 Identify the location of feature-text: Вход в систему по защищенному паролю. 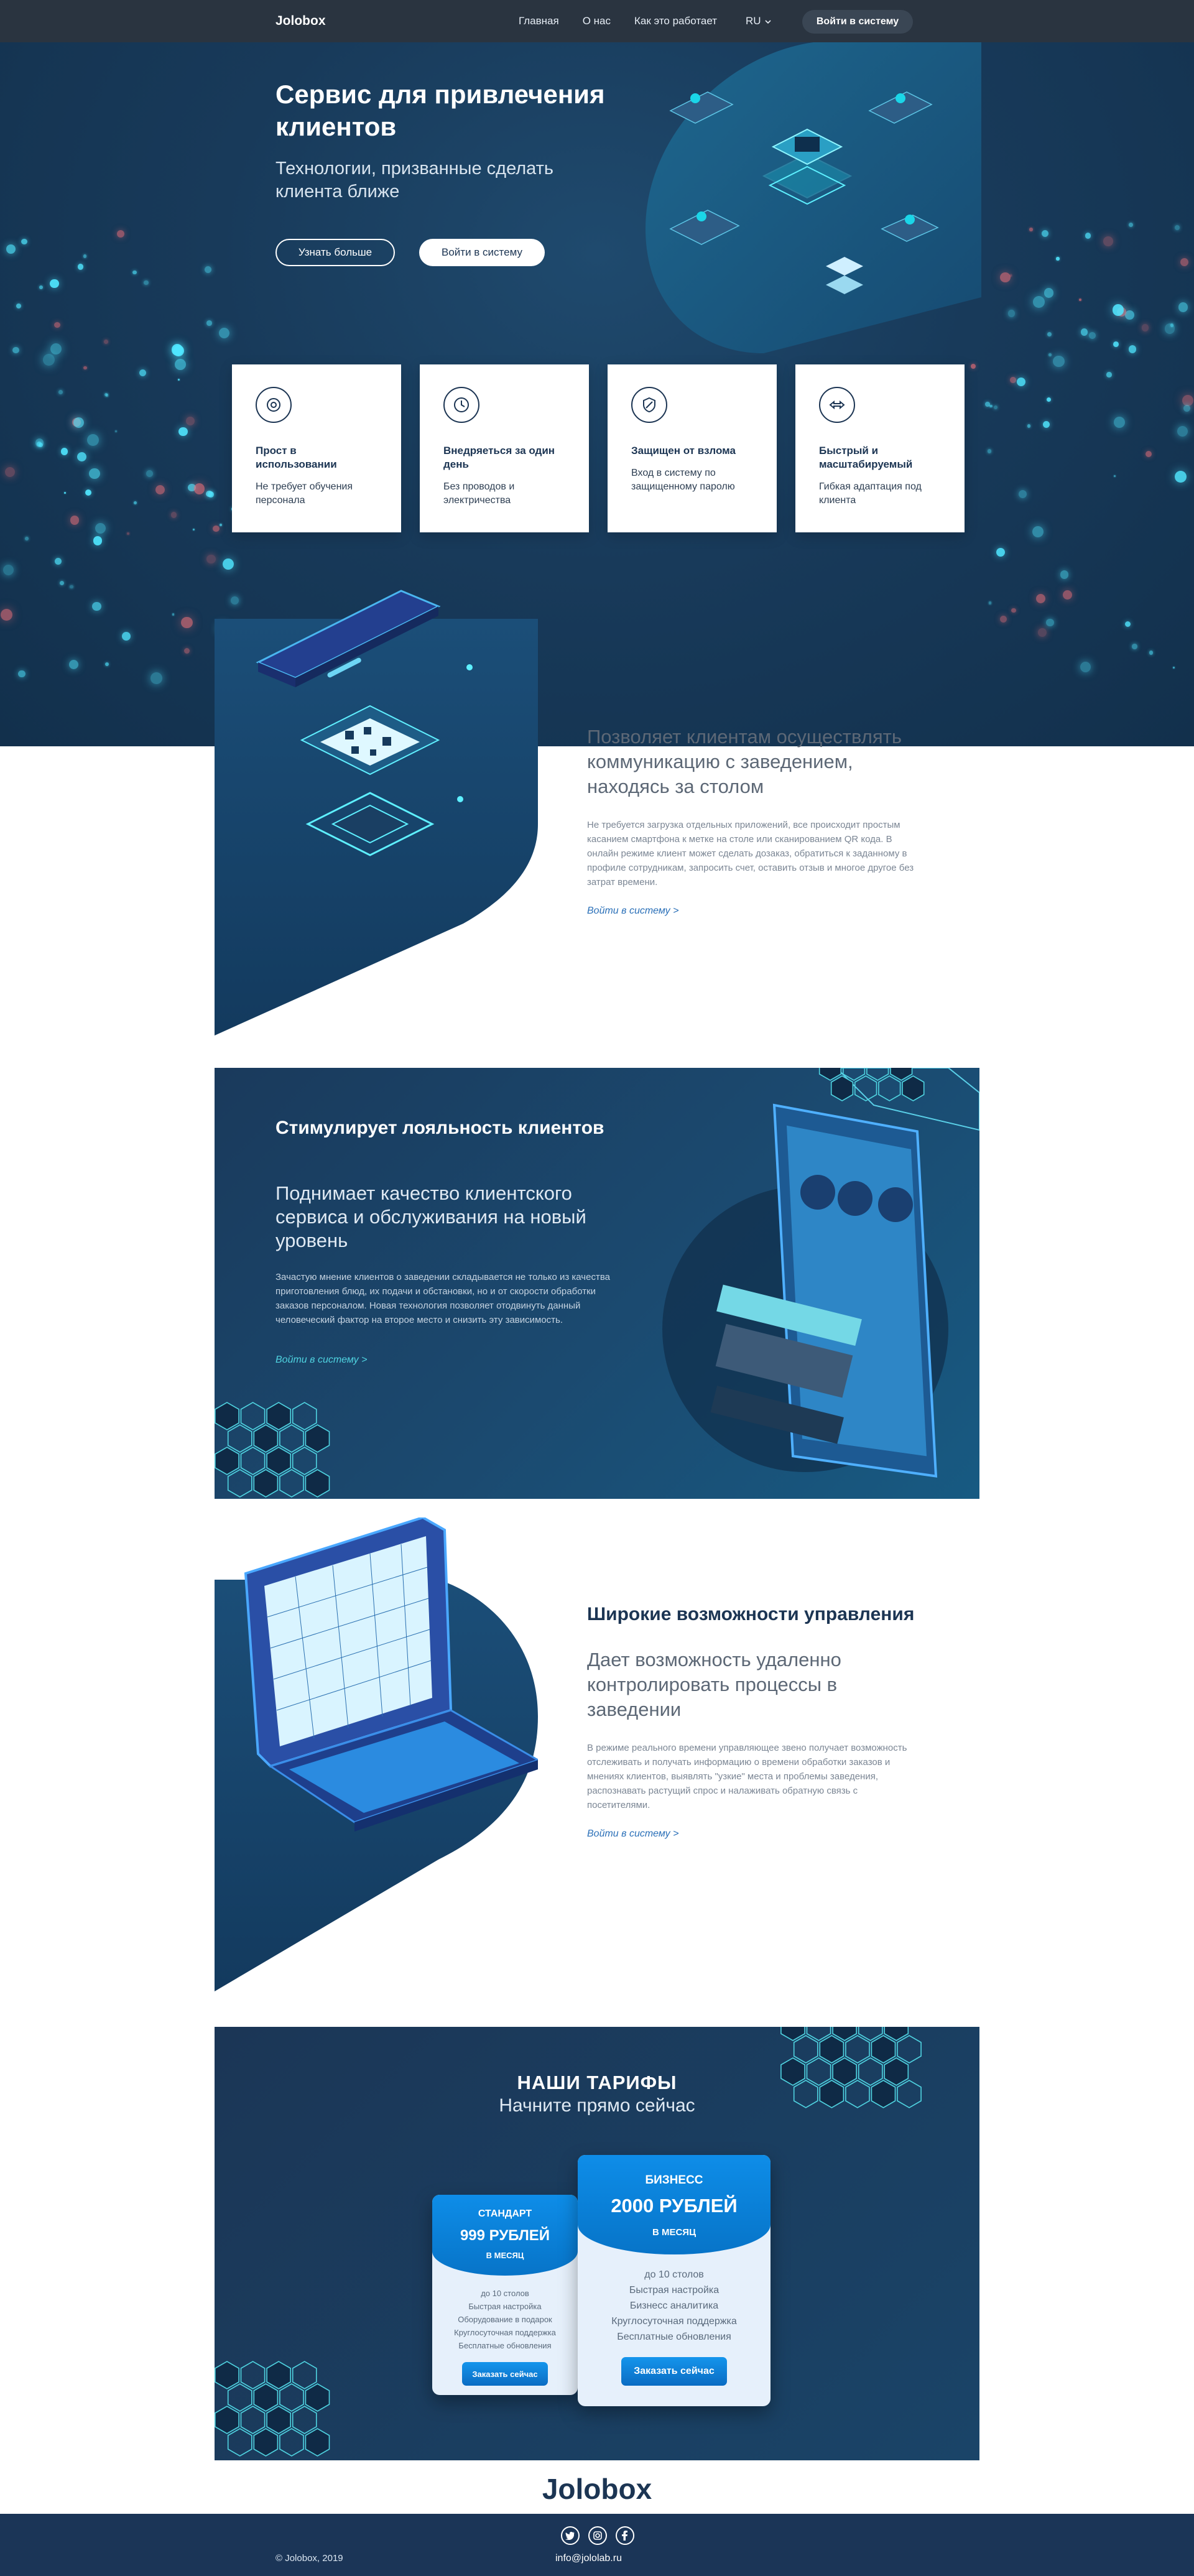
(683, 480).